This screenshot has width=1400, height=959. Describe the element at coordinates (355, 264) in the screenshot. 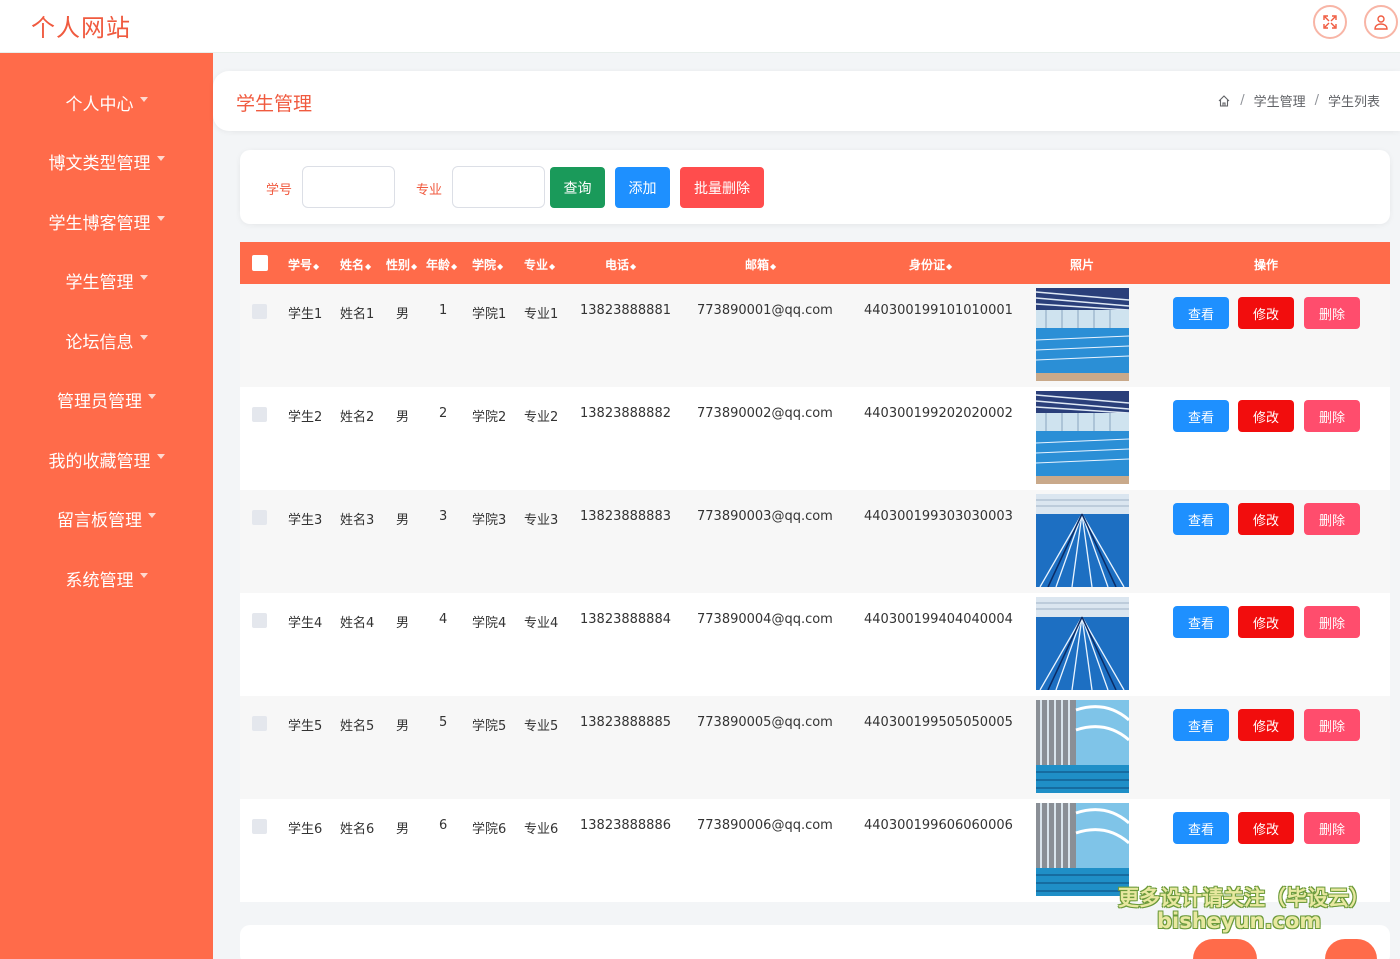

I see `column-header-name: 姓名◆` at that location.